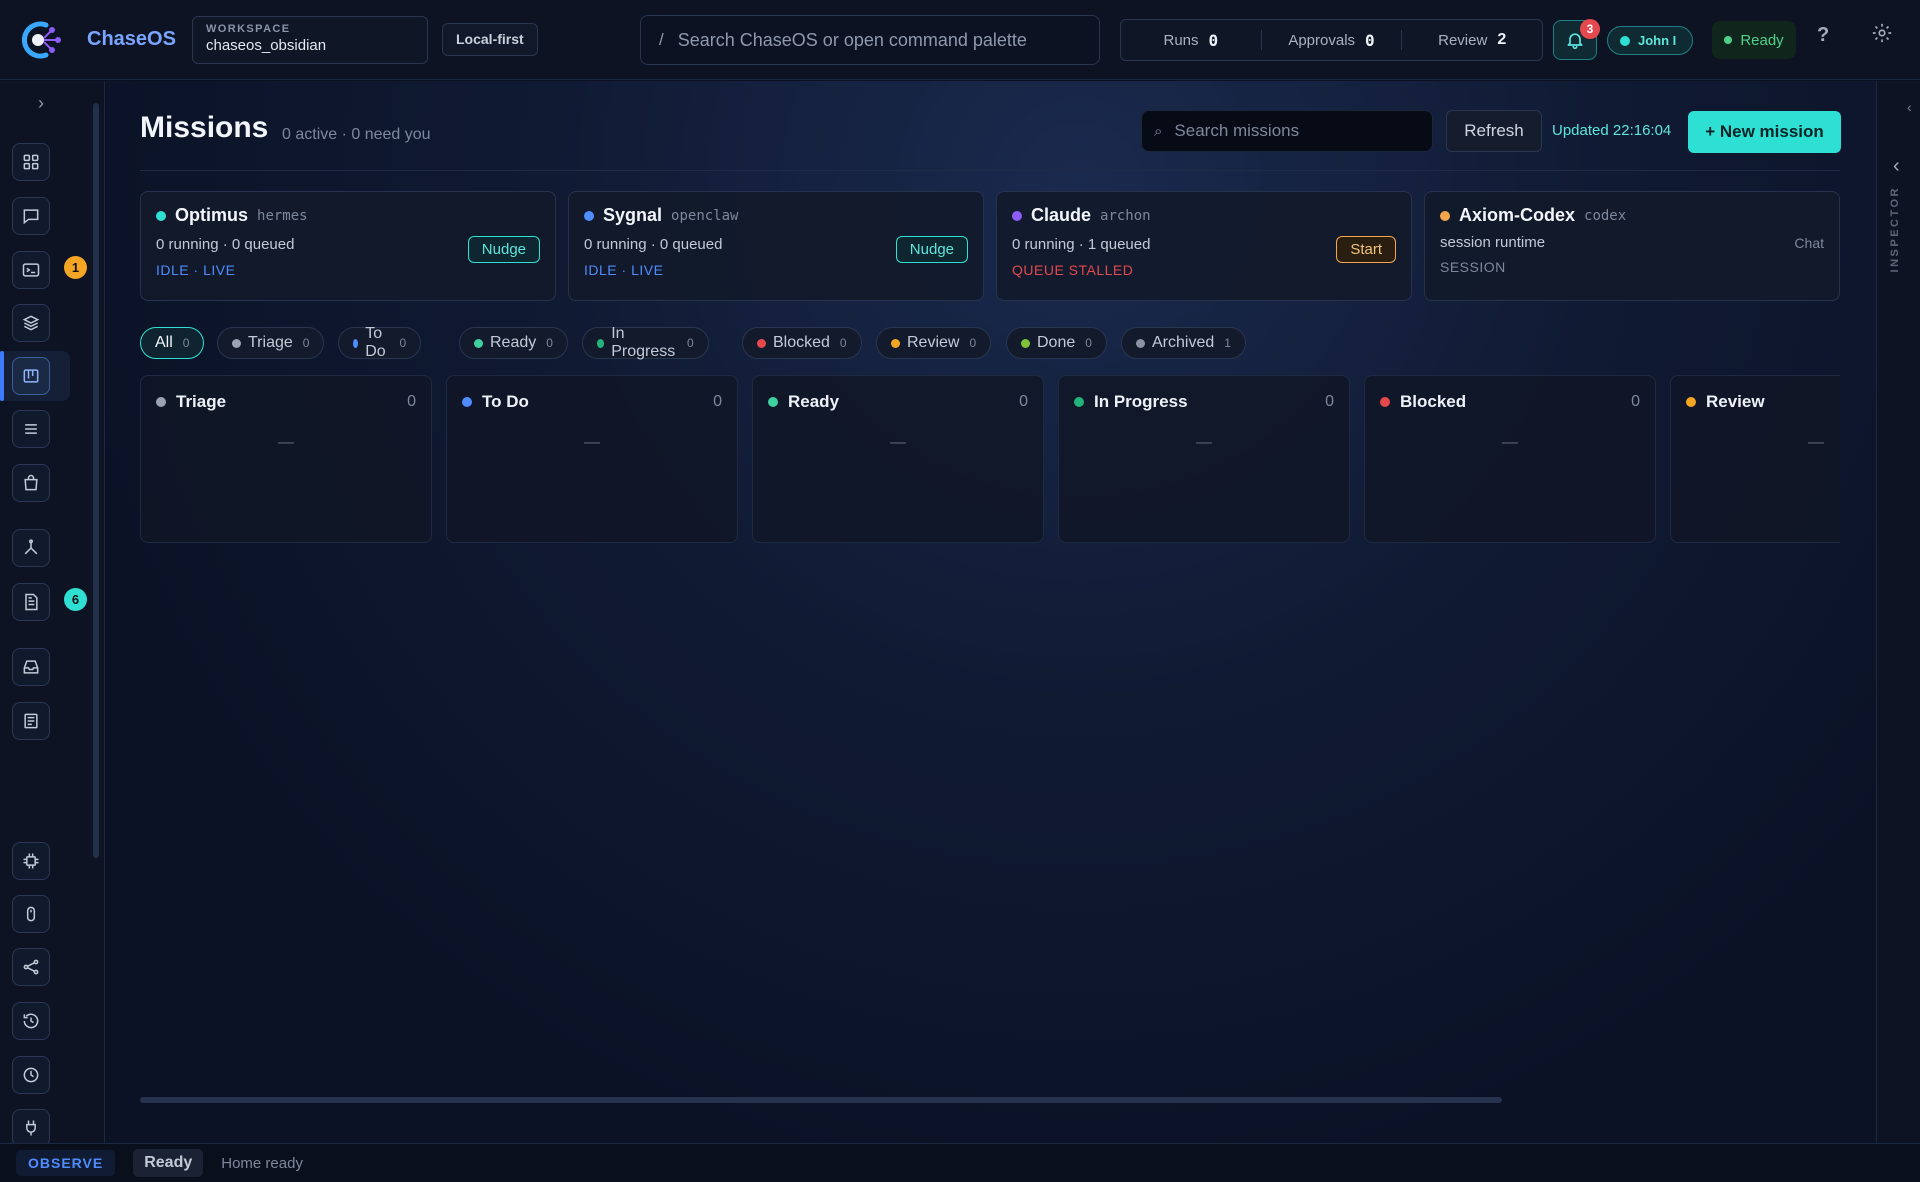 The image size is (1920, 1182). Describe the element at coordinates (1823, 35) in the screenshot. I see `help-icon: ?` at that location.